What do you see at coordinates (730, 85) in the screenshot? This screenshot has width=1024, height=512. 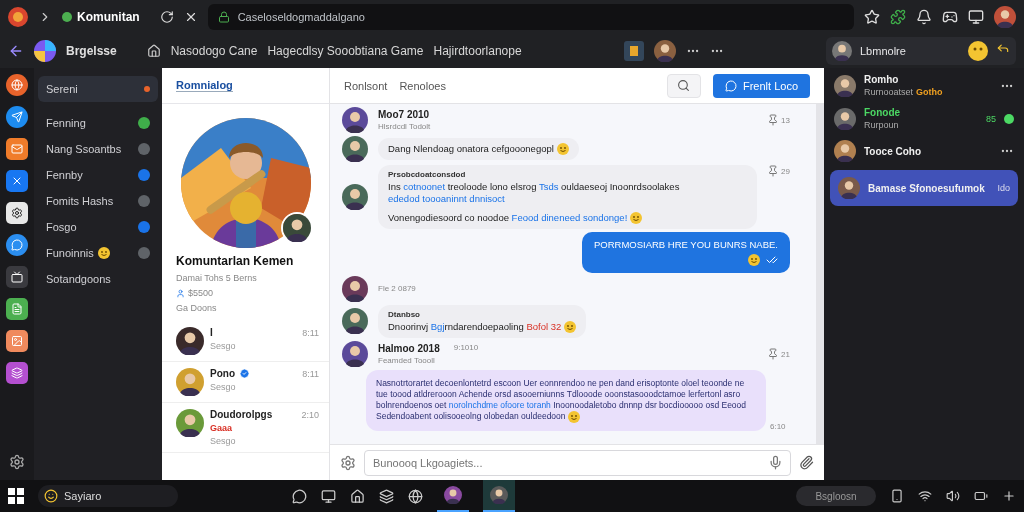 I see `chat-bubble-icon` at bounding box center [730, 85].